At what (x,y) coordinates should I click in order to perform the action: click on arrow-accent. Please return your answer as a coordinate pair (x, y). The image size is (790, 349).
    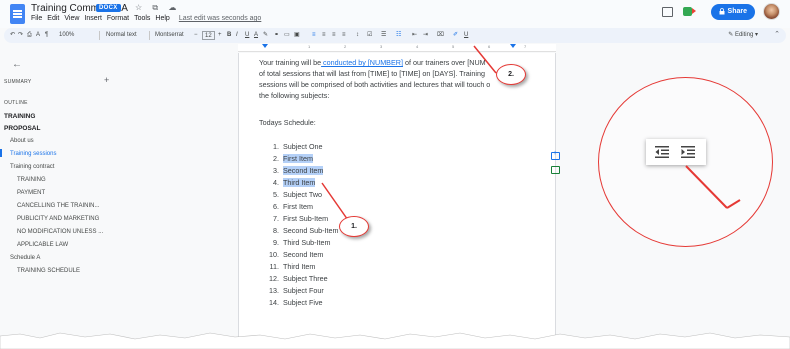
    Looking at the image, I should click on (733, 204).